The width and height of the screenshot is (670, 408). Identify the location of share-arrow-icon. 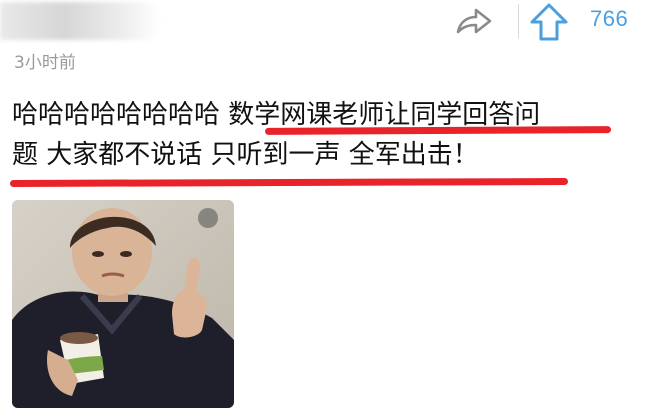
(474, 21).